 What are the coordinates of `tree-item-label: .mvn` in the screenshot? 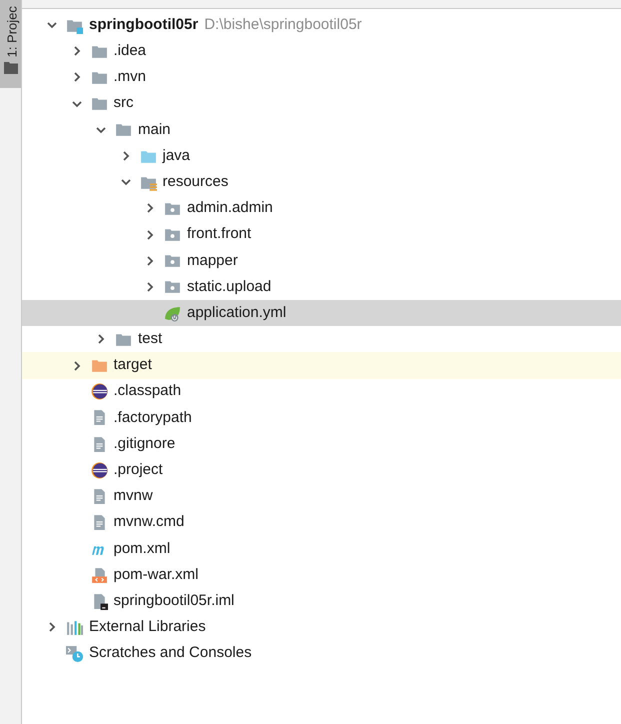 It's located at (130, 77).